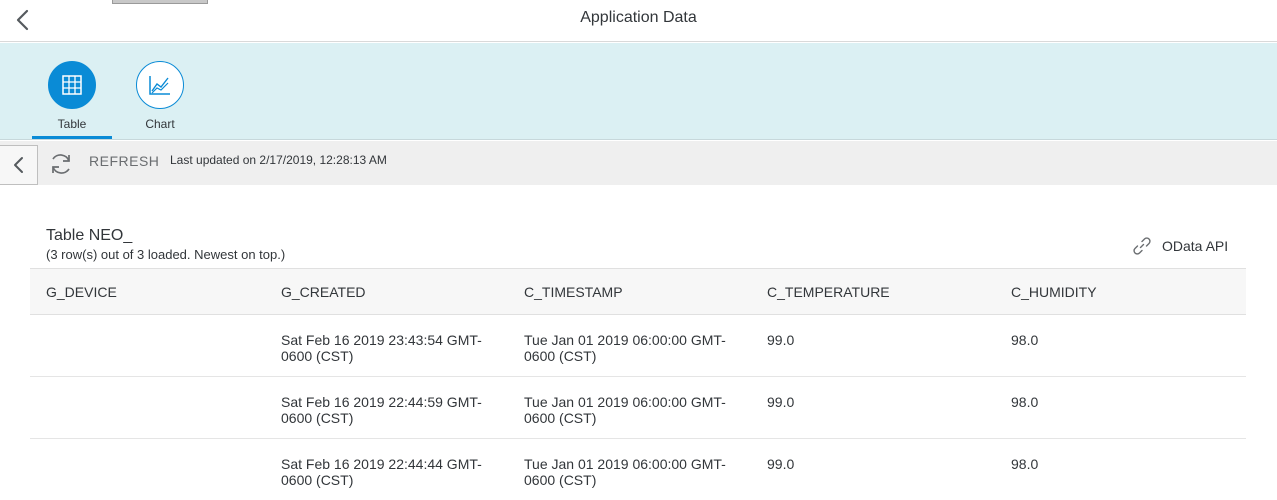 The width and height of the screenshot is (1277, 500). I want to click on app-header: Application Data, so click(638, 21).